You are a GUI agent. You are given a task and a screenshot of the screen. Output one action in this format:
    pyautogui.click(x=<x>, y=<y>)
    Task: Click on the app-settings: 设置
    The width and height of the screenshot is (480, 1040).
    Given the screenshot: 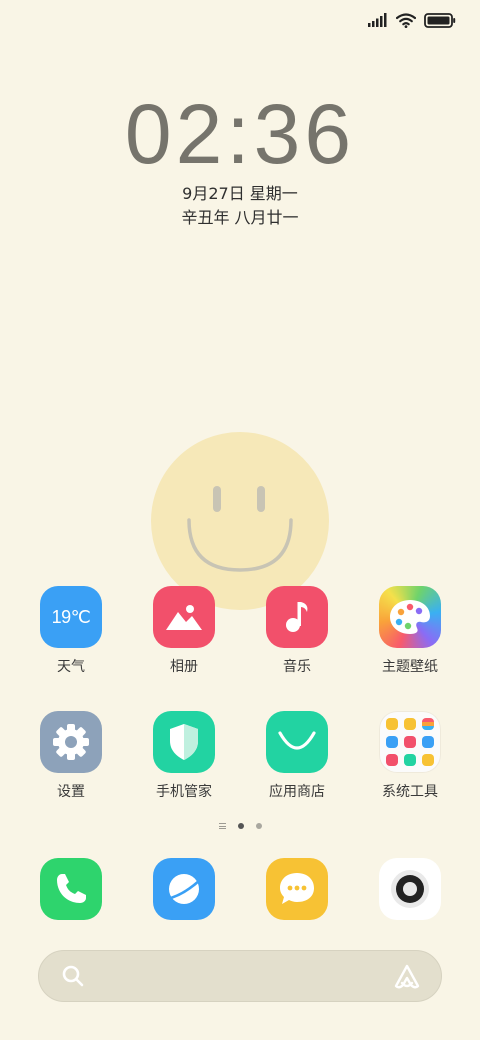 What is the action you would take?
    pyautogui.click(x=71, y=756)
    